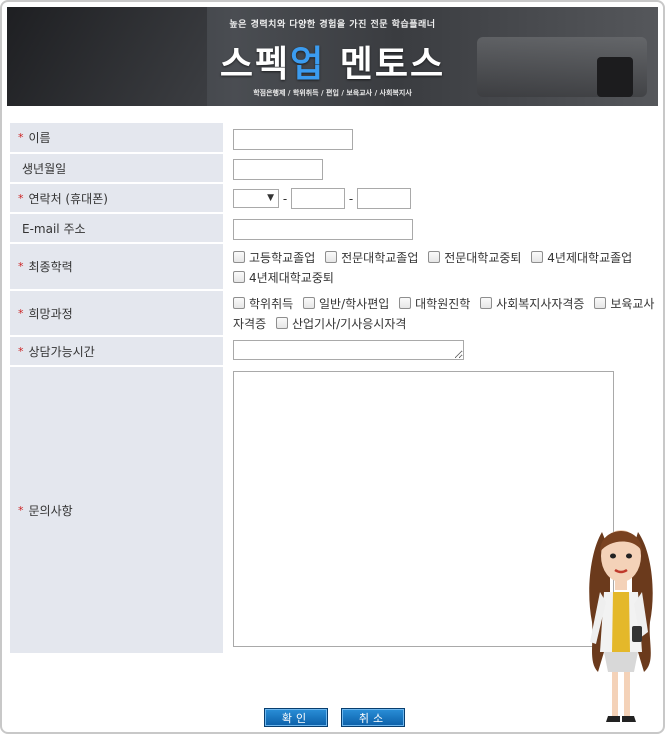 The image size is (665, 734). I want to click on label-education: * 최종학력, so click(116, 266).